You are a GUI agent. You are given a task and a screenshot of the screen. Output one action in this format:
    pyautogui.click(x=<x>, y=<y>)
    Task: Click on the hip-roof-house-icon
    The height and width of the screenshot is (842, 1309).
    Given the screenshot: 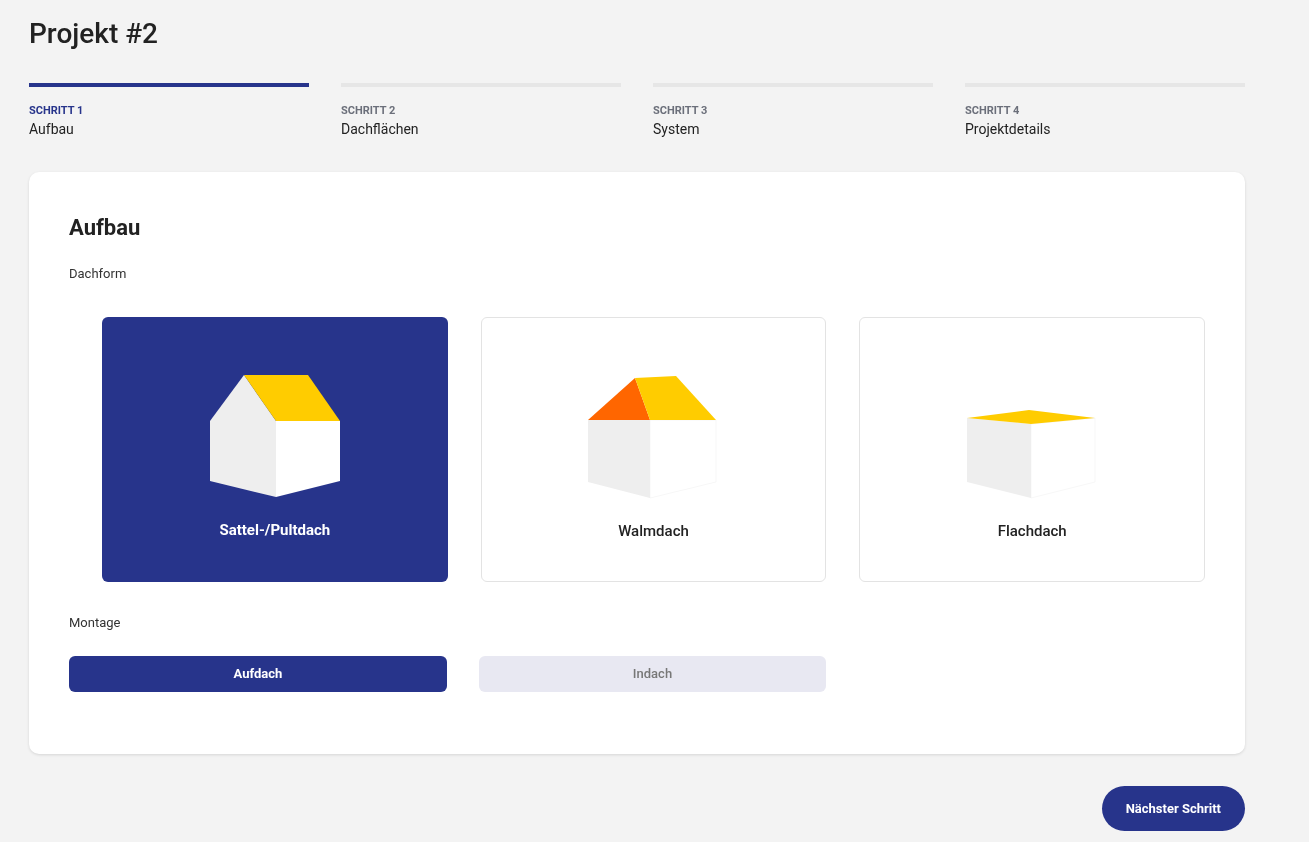 What is the action you would take?
    pyautogui.click(x=653, y=438)
    